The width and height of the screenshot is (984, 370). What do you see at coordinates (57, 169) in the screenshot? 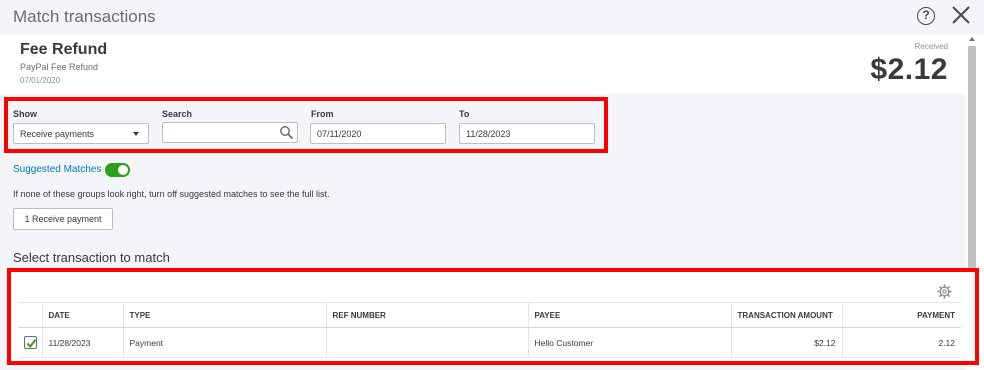
I see `suggested-matches-label: Suggested Matches` at bounding box center [57, 169].